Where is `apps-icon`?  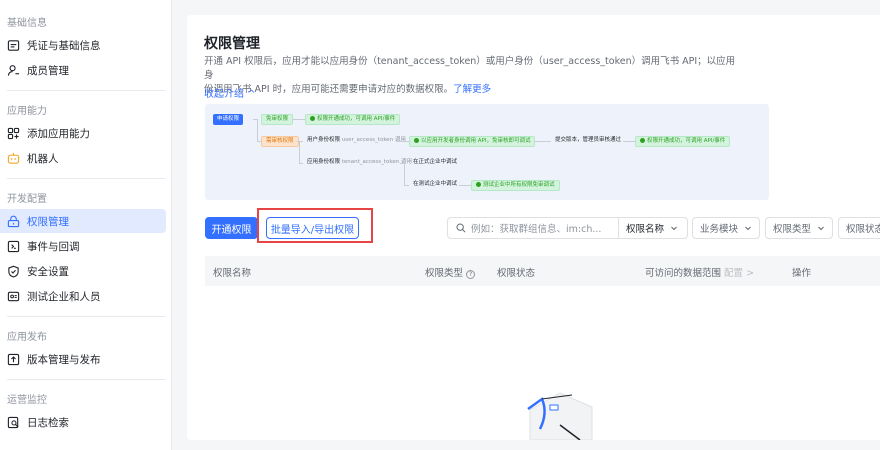 apps-icon is located at coordinates (13, 133).